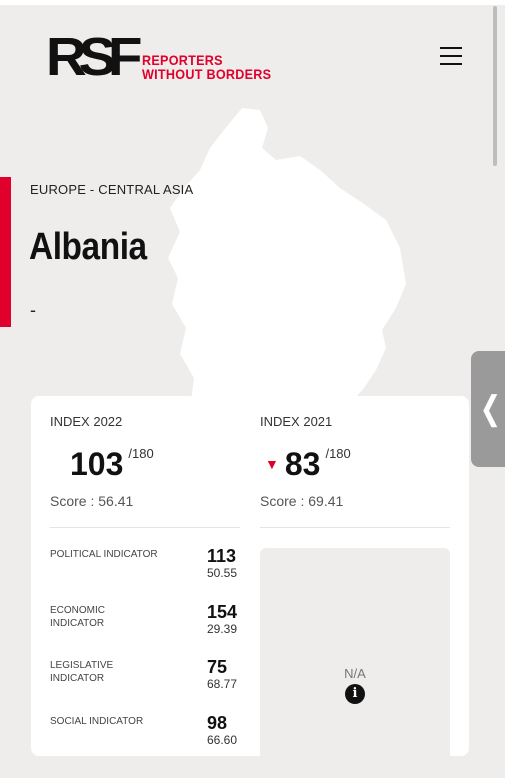  I want to click on index-2021-rank: ▼ 83/180, so click(308, 464).